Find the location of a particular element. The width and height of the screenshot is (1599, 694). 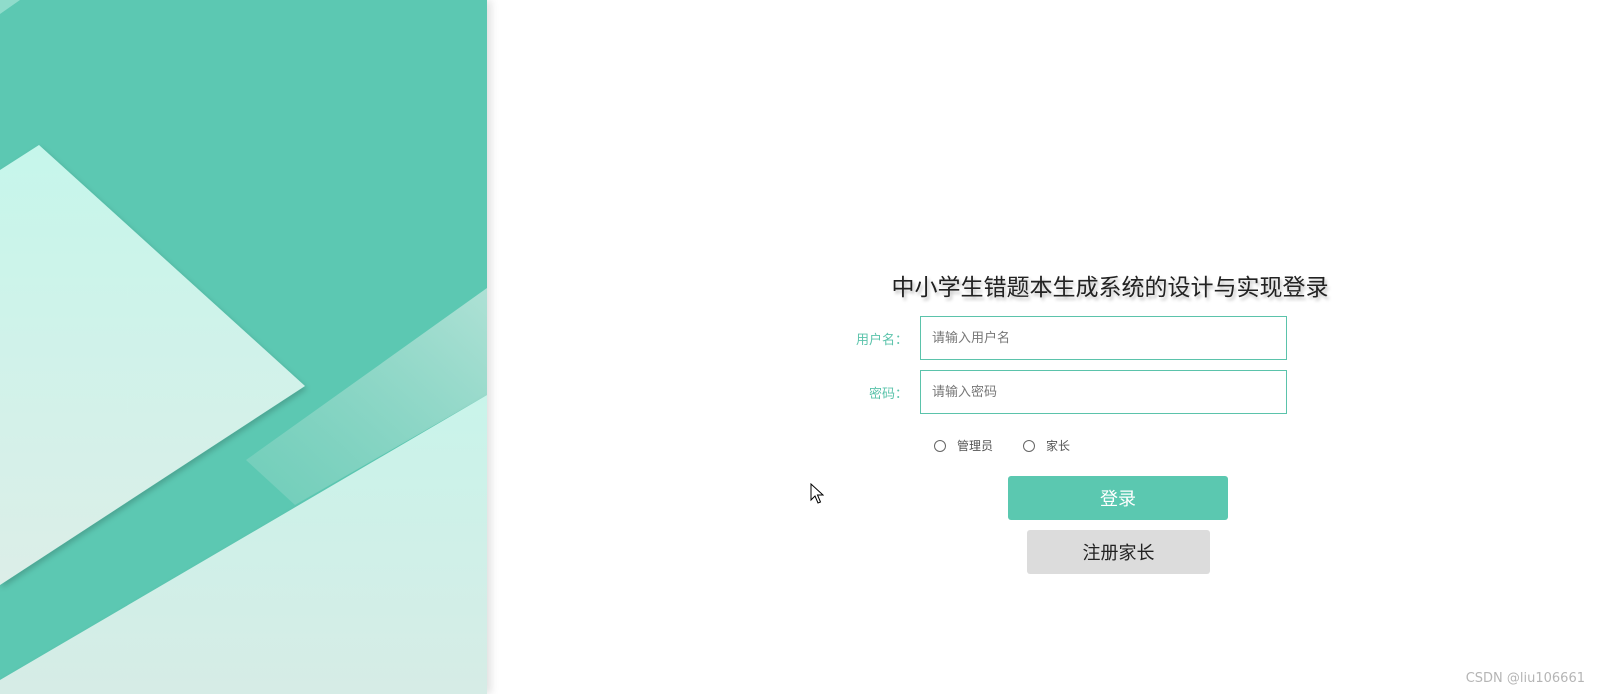

password-label: 密码： is located at coordinates (888, 394).